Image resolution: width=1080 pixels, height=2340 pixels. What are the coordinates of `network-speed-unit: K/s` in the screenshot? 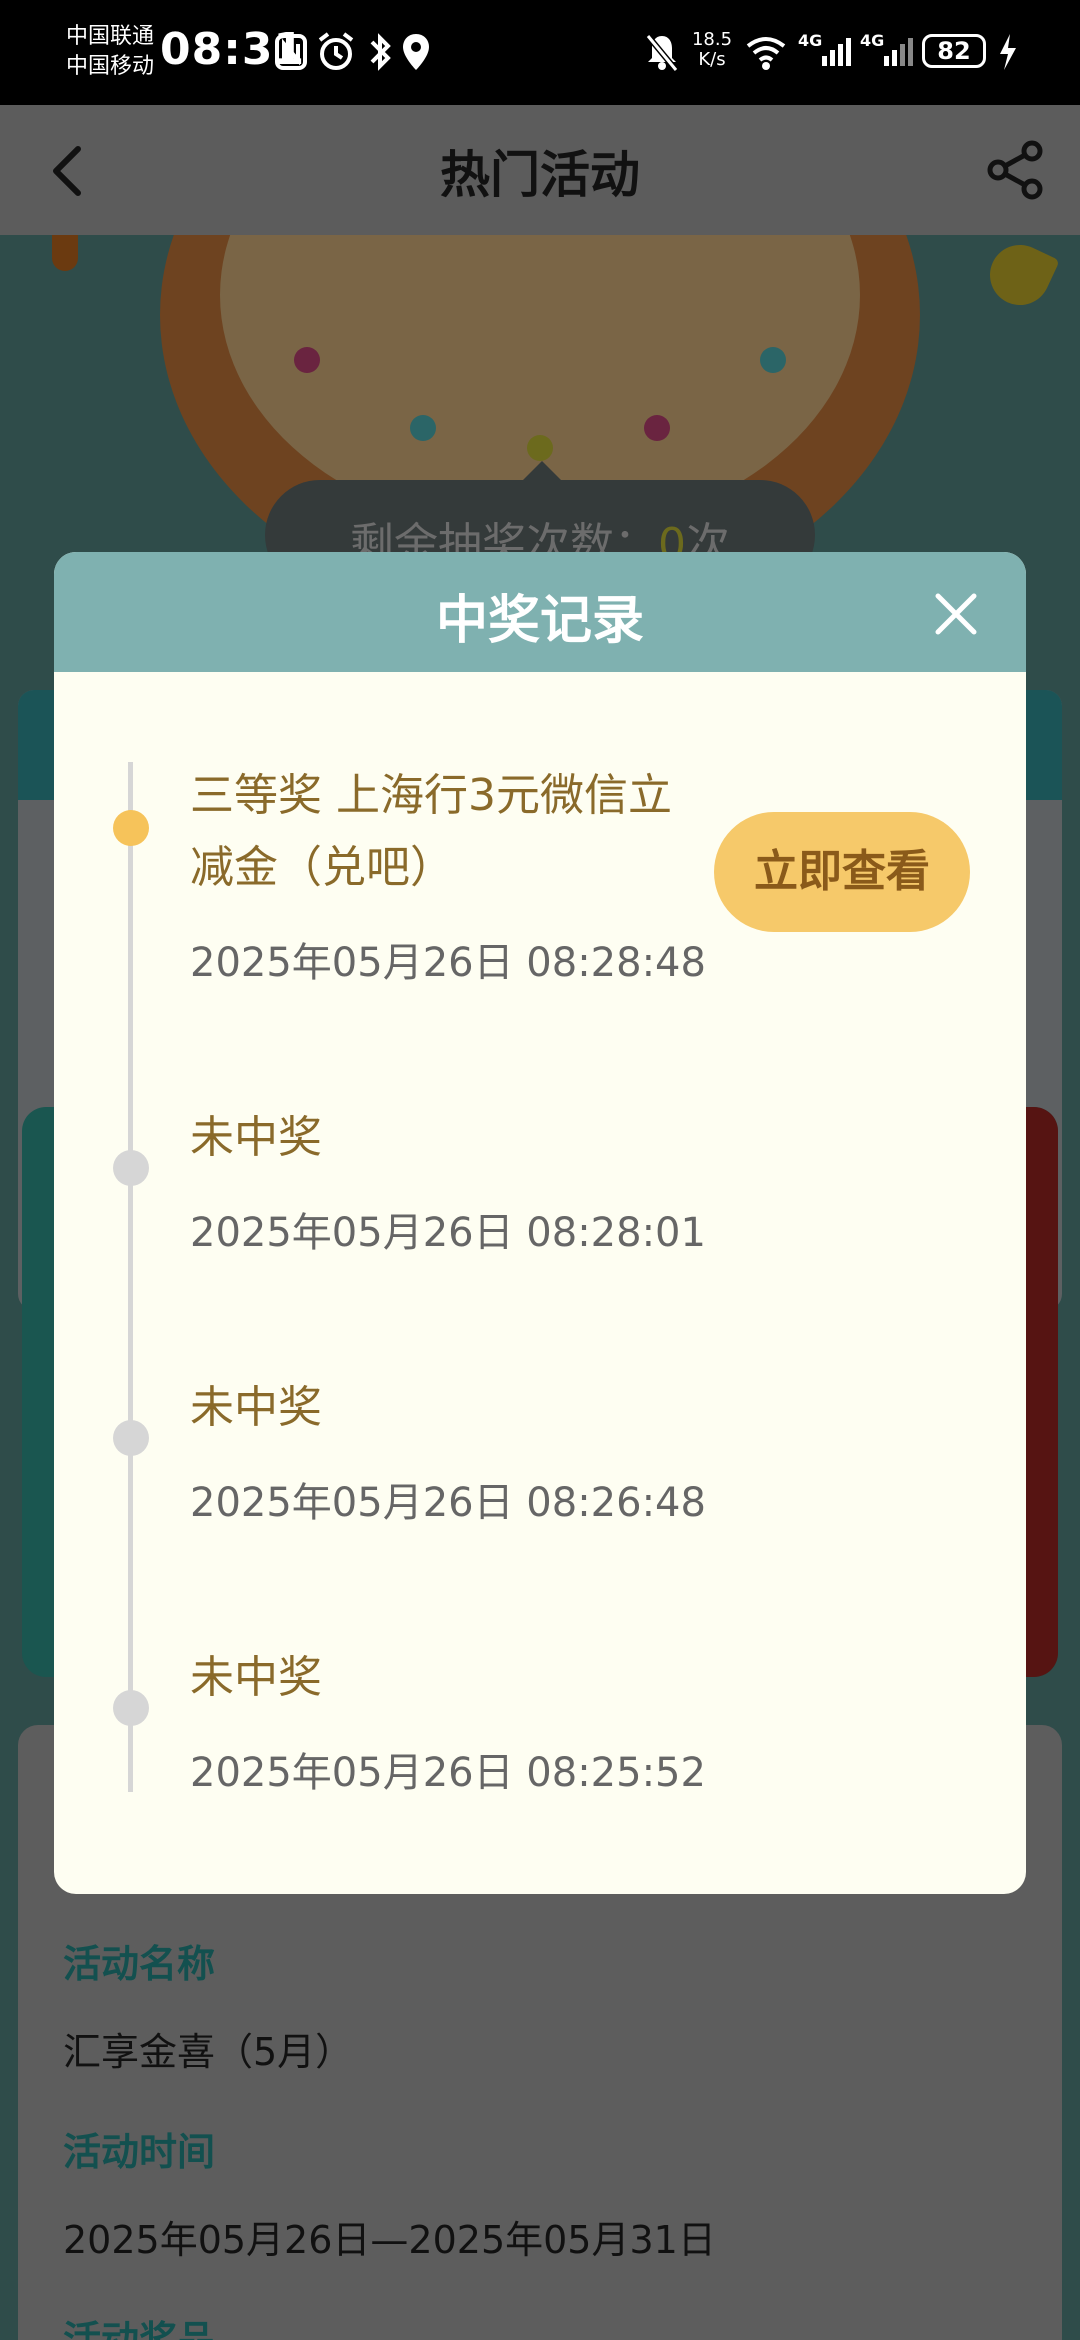 It's located at (712, 59).